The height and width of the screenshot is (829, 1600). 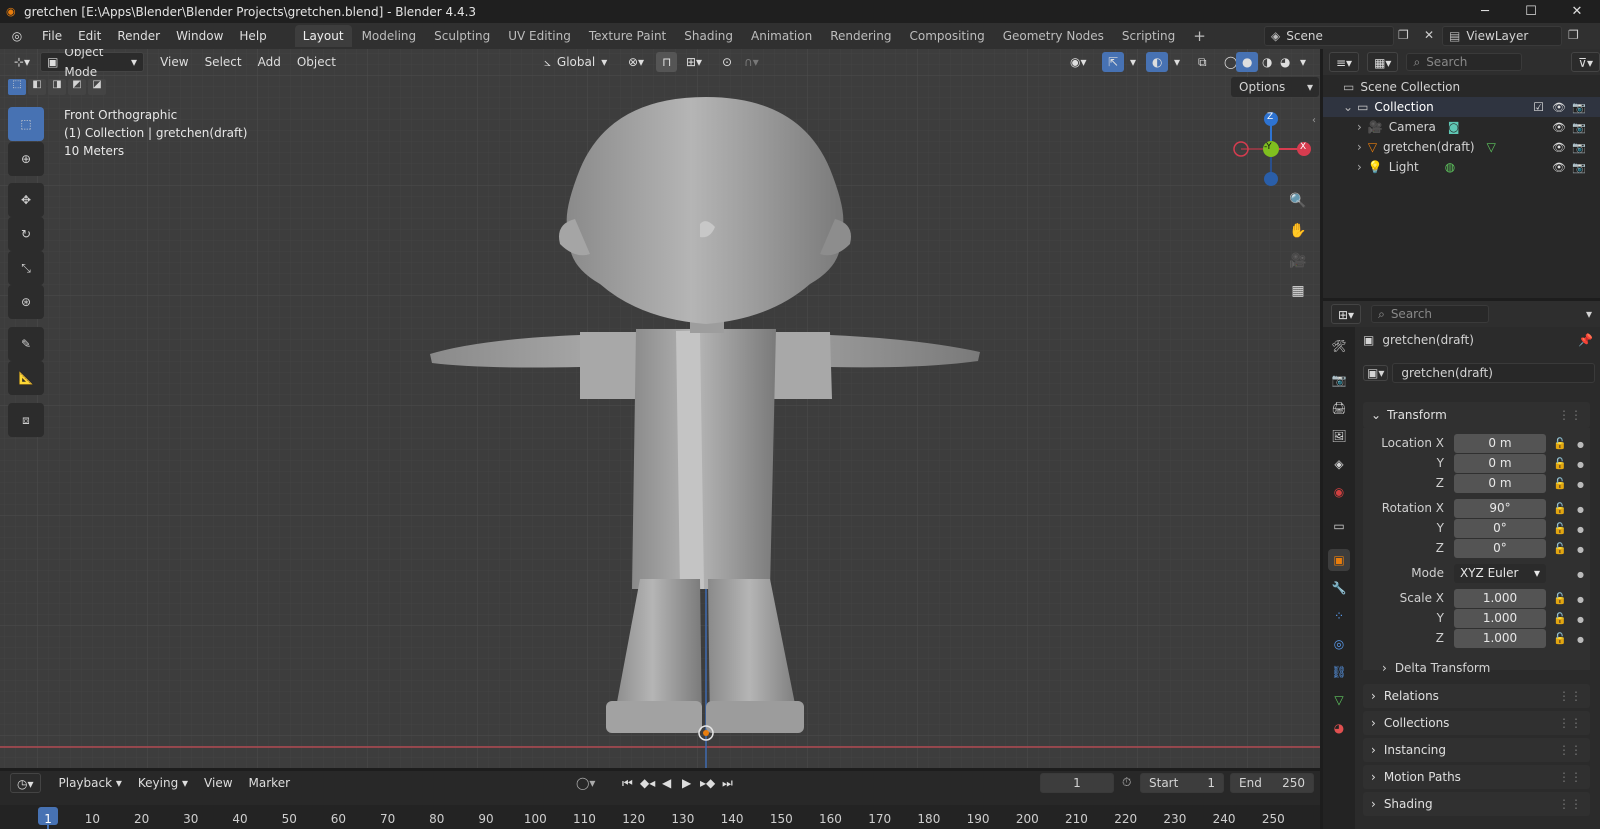 What do you see at coordinates (708, 36) in the screenshot?
I see `tab-shading: Shading` at bounding box center [708, 36].